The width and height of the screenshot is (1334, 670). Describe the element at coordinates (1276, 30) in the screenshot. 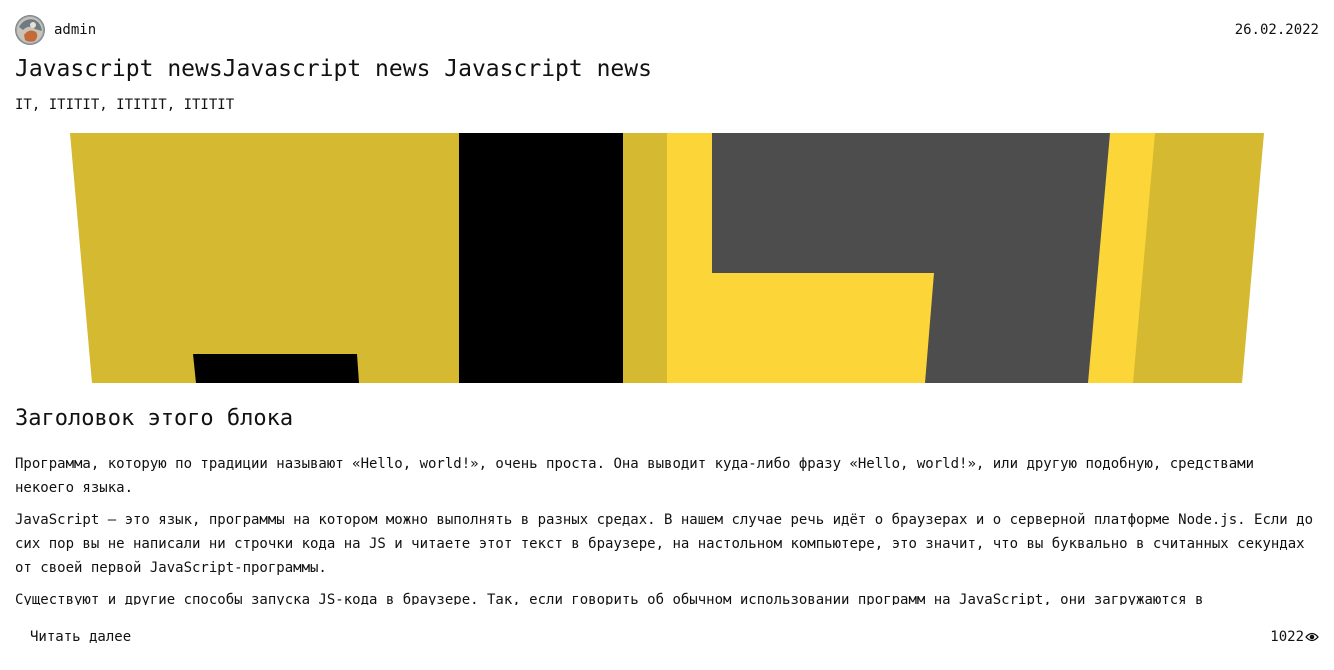

I see `post-date: 26.02.2022` at that location.